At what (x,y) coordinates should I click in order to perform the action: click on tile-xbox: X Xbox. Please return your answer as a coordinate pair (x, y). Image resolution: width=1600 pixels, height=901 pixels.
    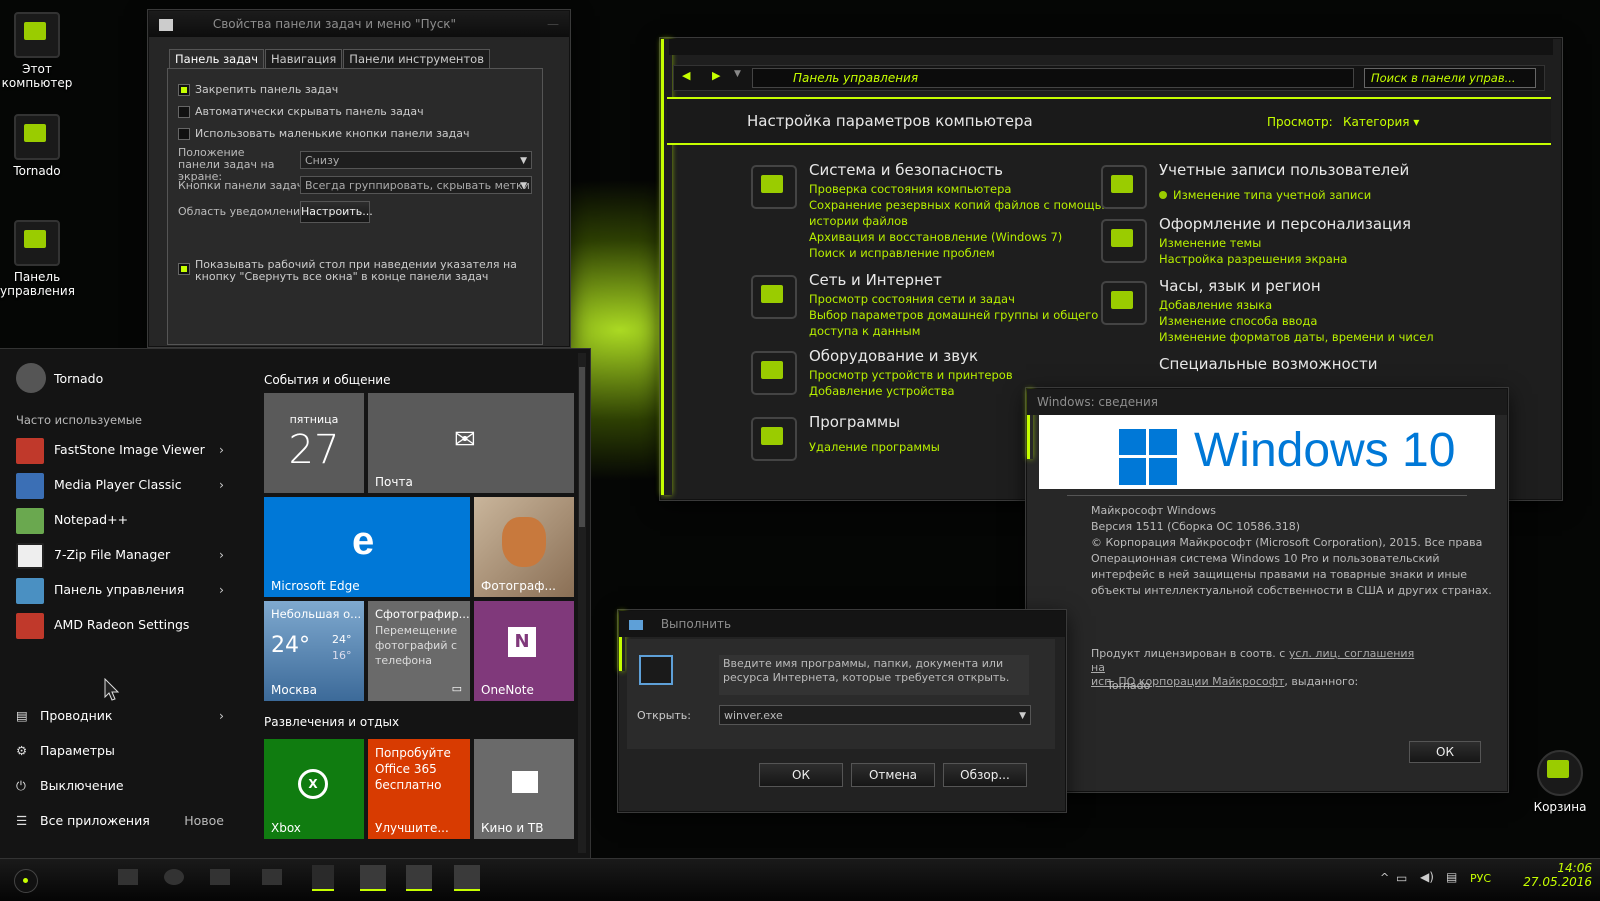
    Looking at the image, I should click on (314, 789).